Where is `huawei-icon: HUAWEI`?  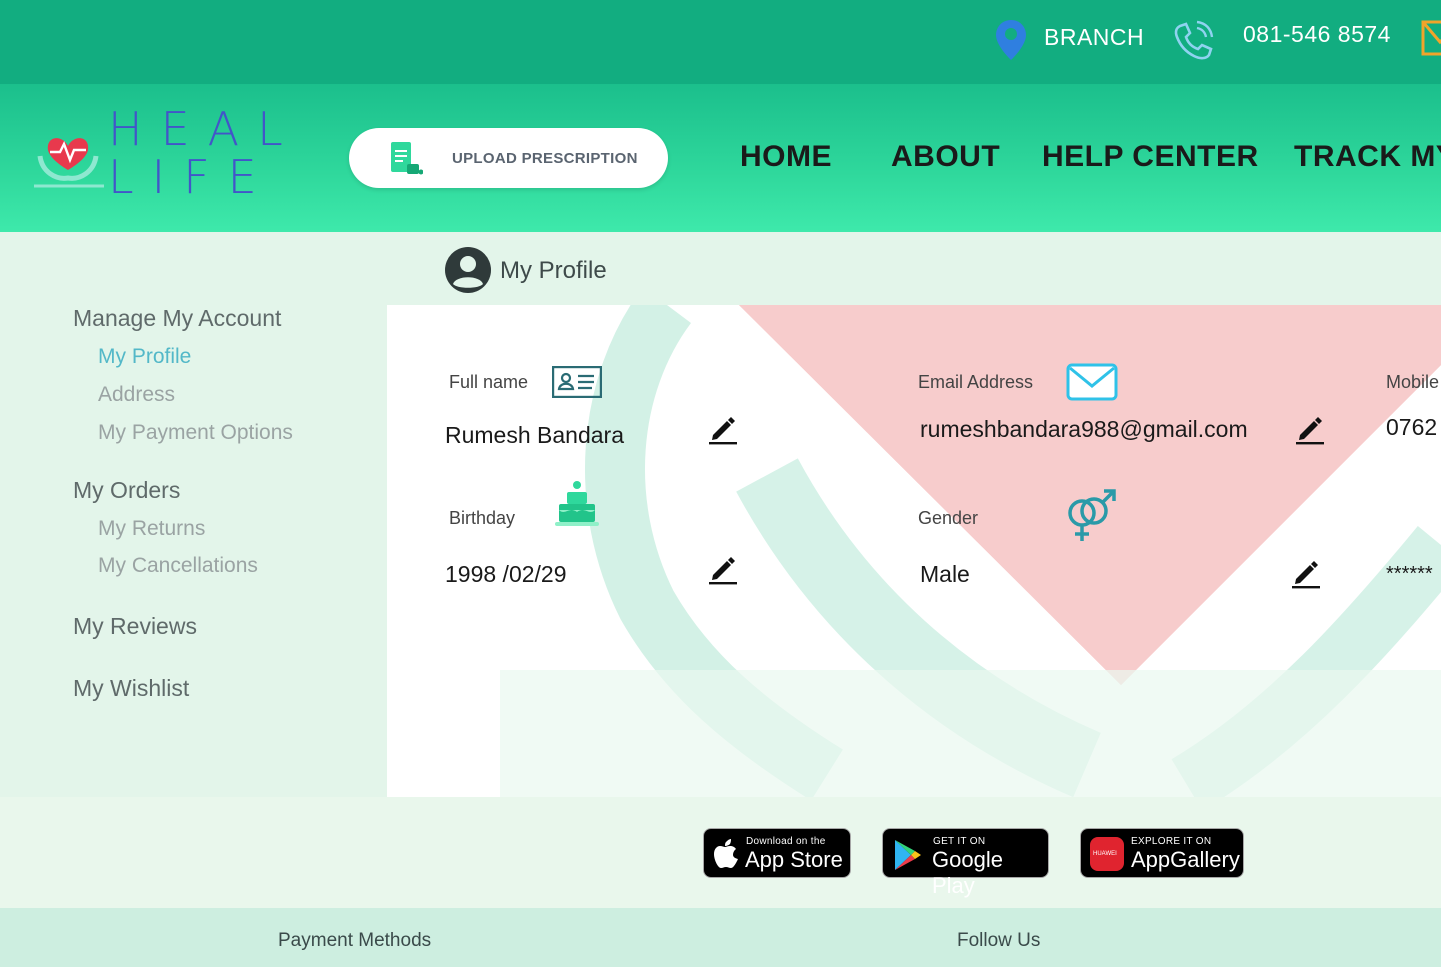
huawei-icon: HUAWEI is located at coordinates (1107, 854).